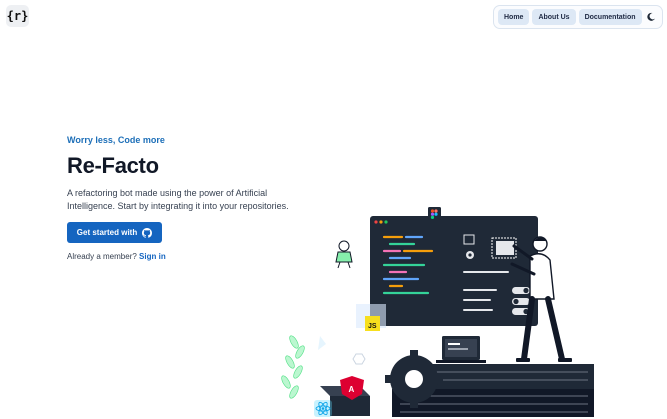 This screenshot has height=419, width=667. Describe the element at coordinates (107, 232) in the screenshot. I see `get-started-label: Get started with` at that location.